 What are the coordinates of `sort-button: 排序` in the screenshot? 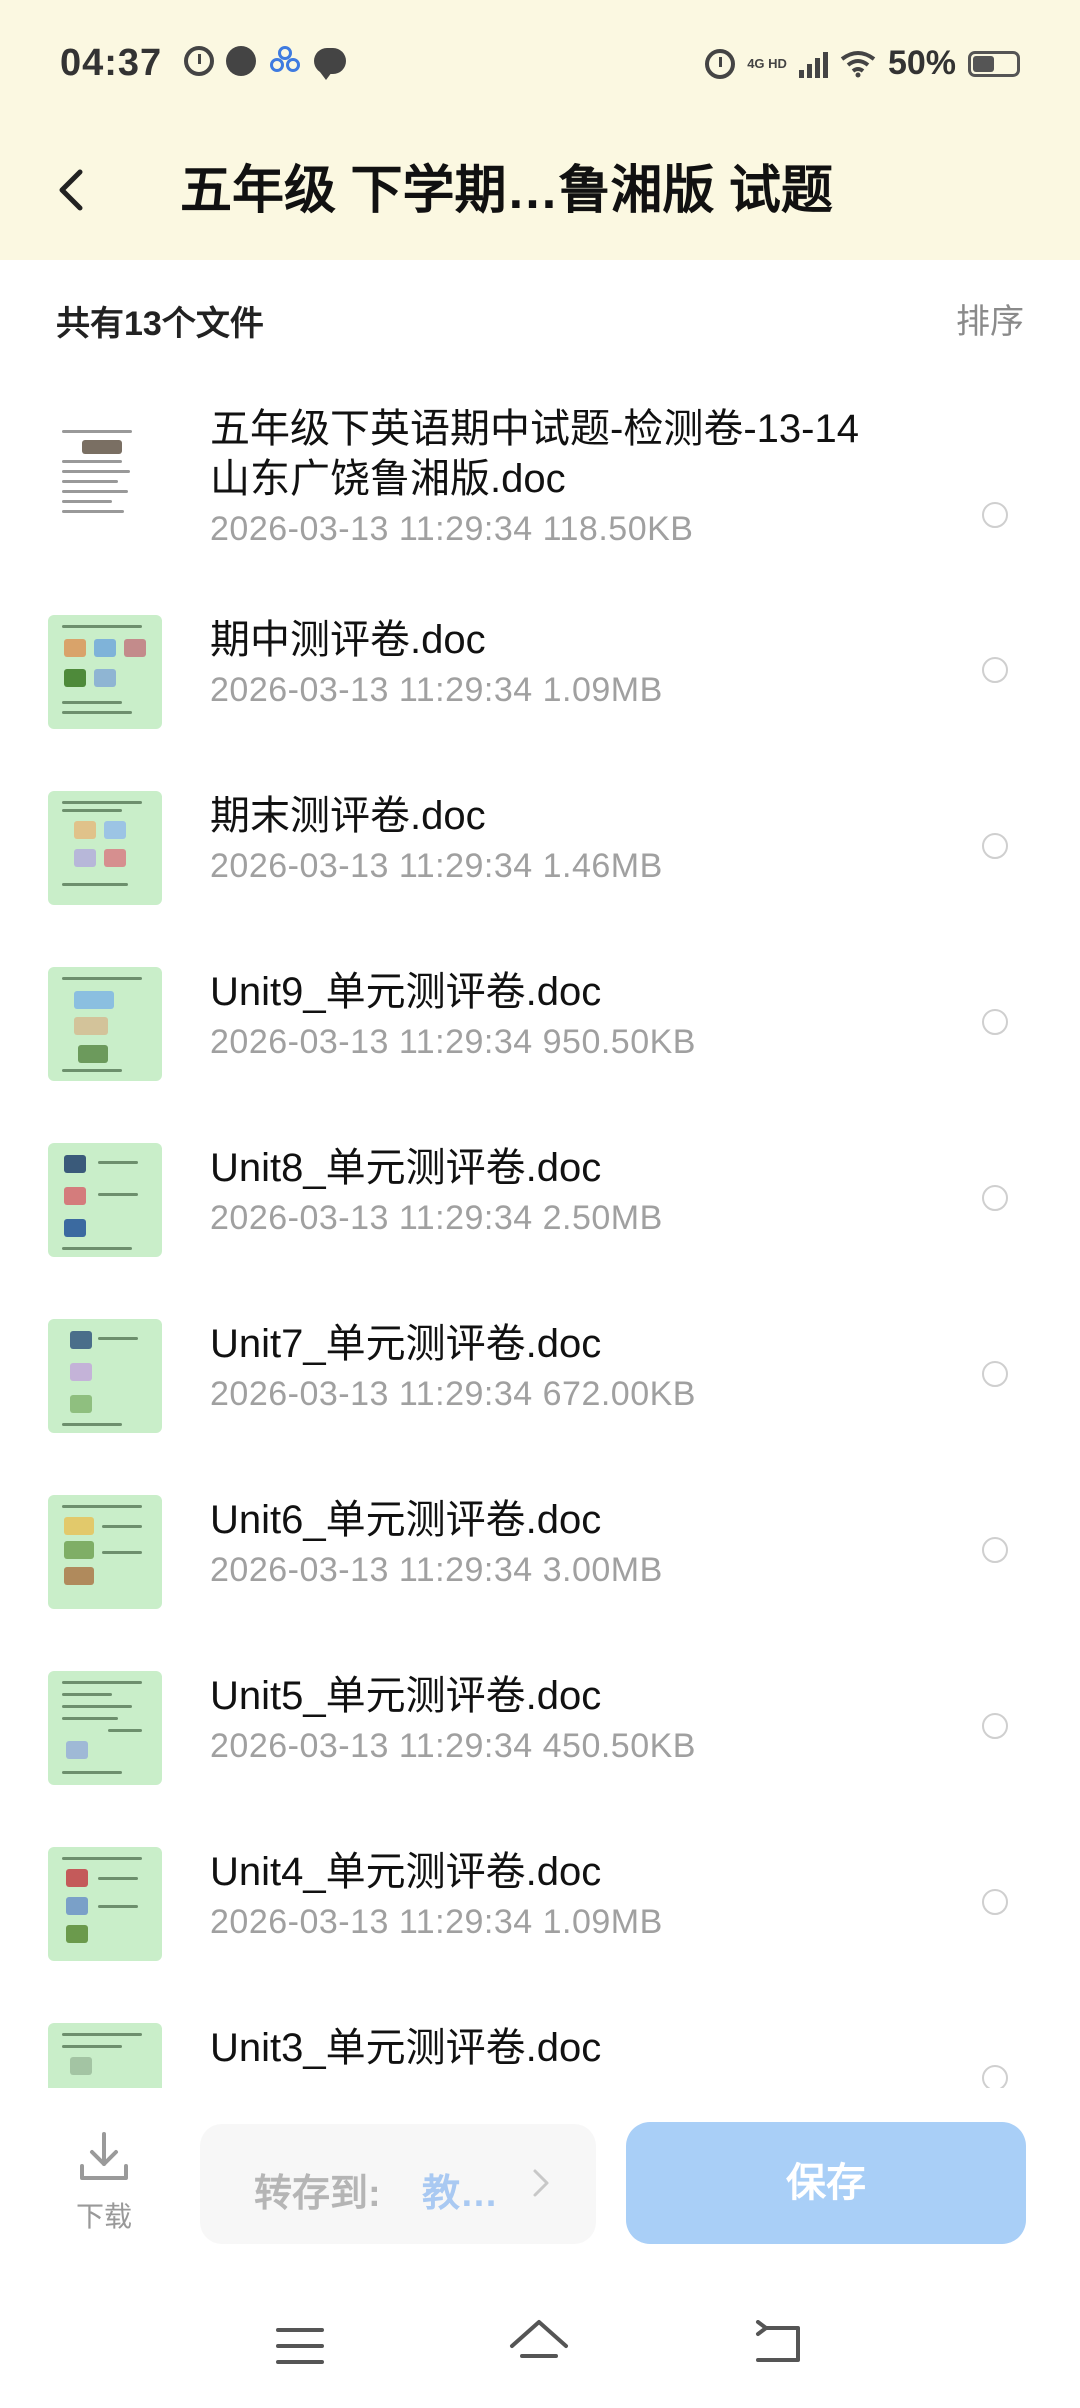 It's located at (990, 318).